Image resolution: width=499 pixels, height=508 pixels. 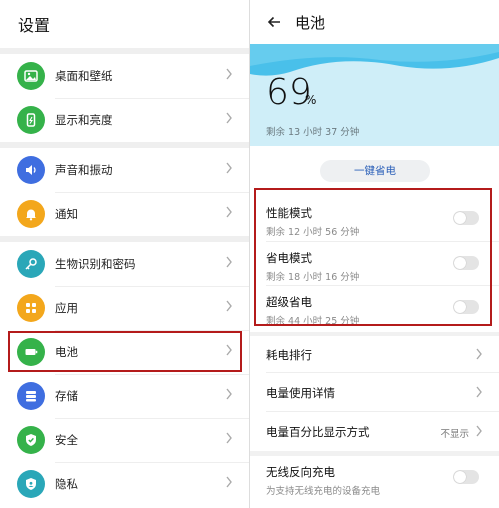 I want to click on battery-remaining-time: 剩余 13 小时 37 分钟, so click(x=313, y=132).